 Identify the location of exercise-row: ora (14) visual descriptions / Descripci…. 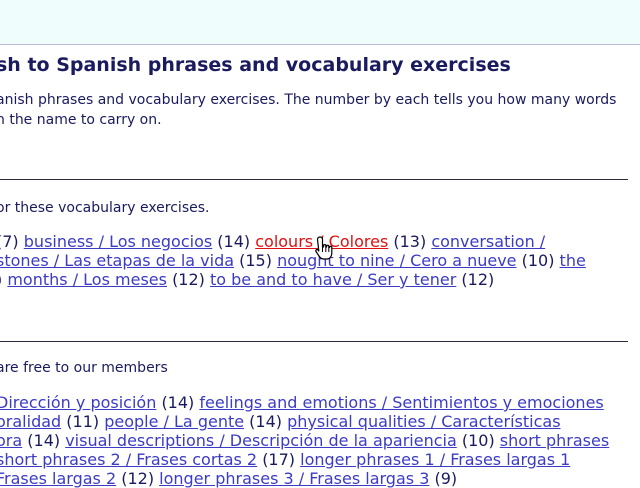
(304, 440).